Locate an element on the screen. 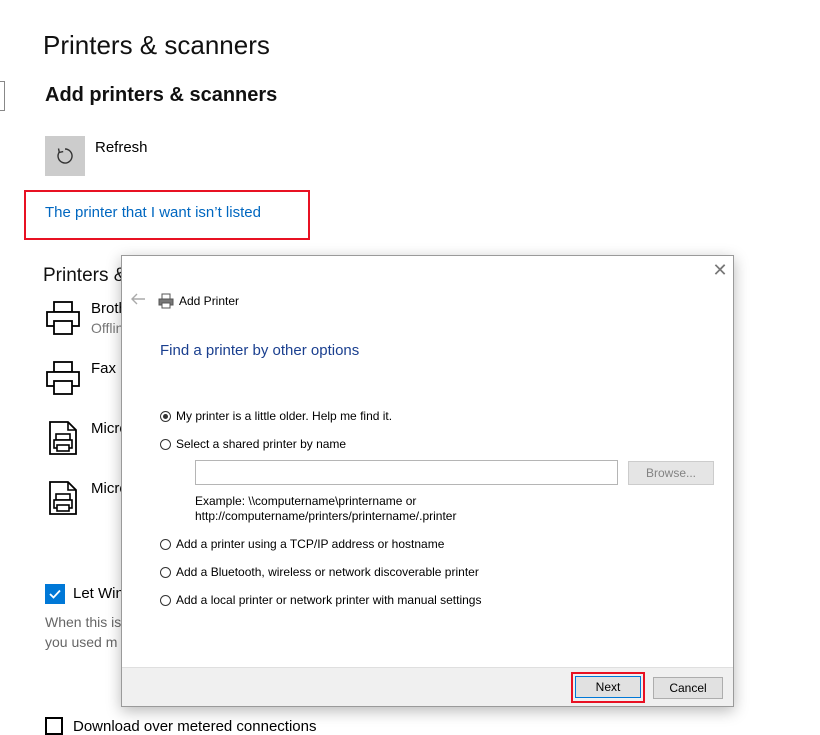  dialog-title: Add Printer is located at coordinates (209, 301).